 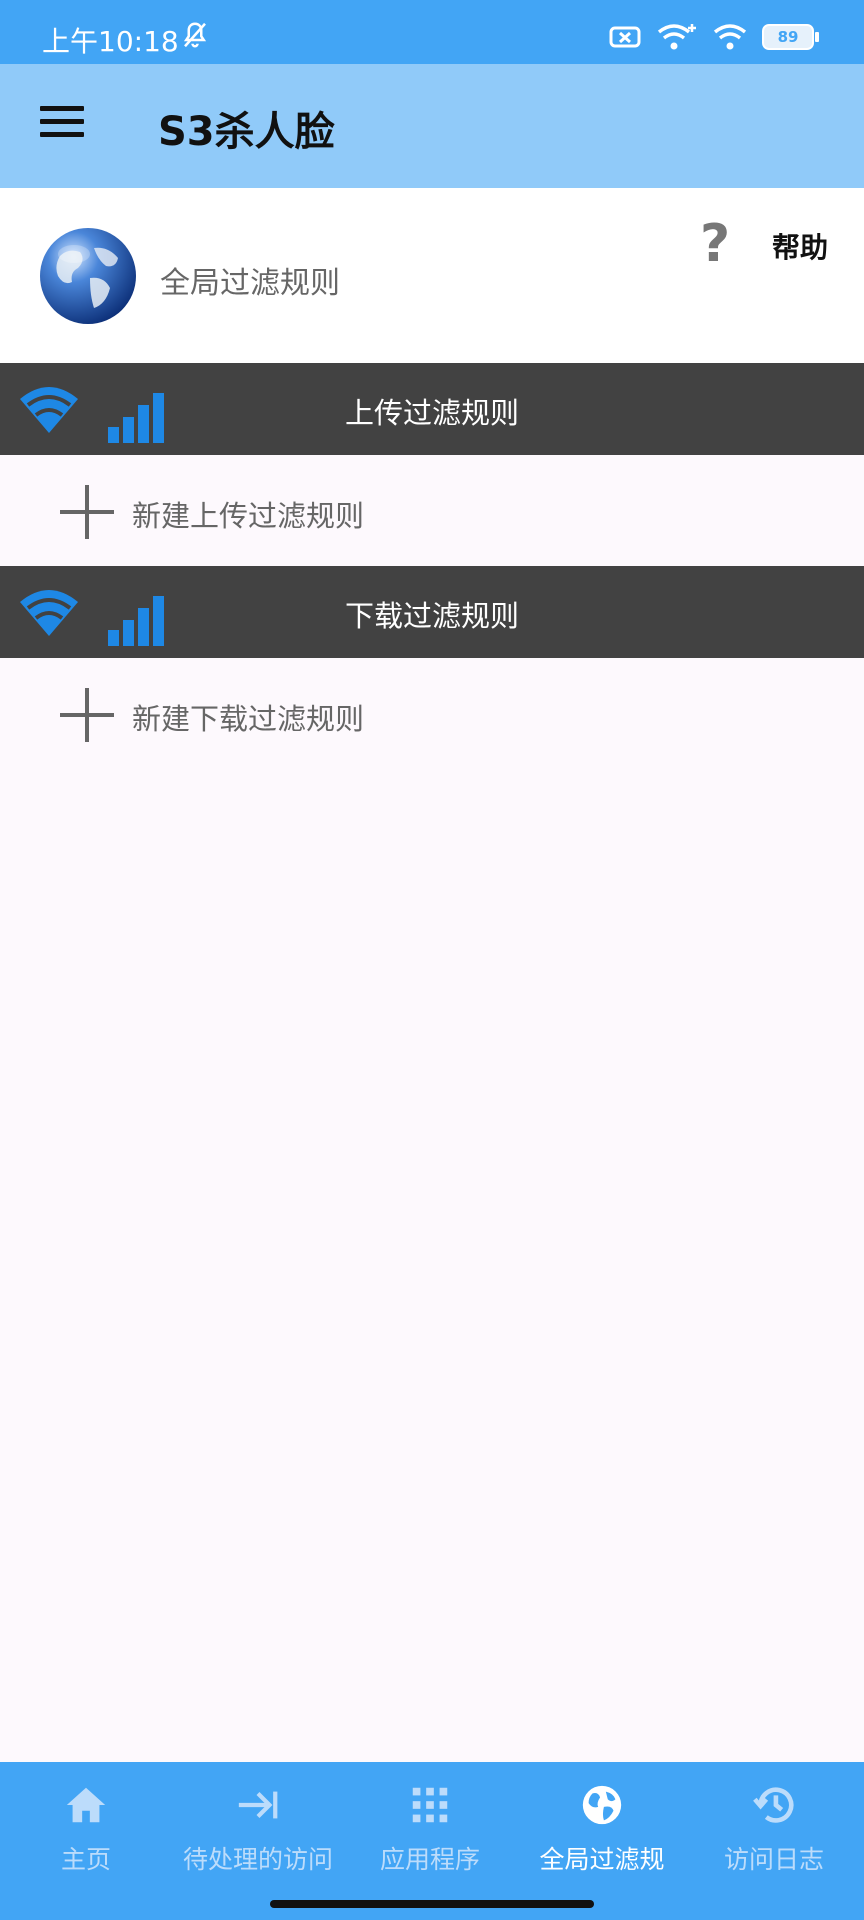 What do you see at coordinates (430, 1826) in the screenshot?
I see `nav-item-apps: 应用程序` at bounding box center [430, 1826].